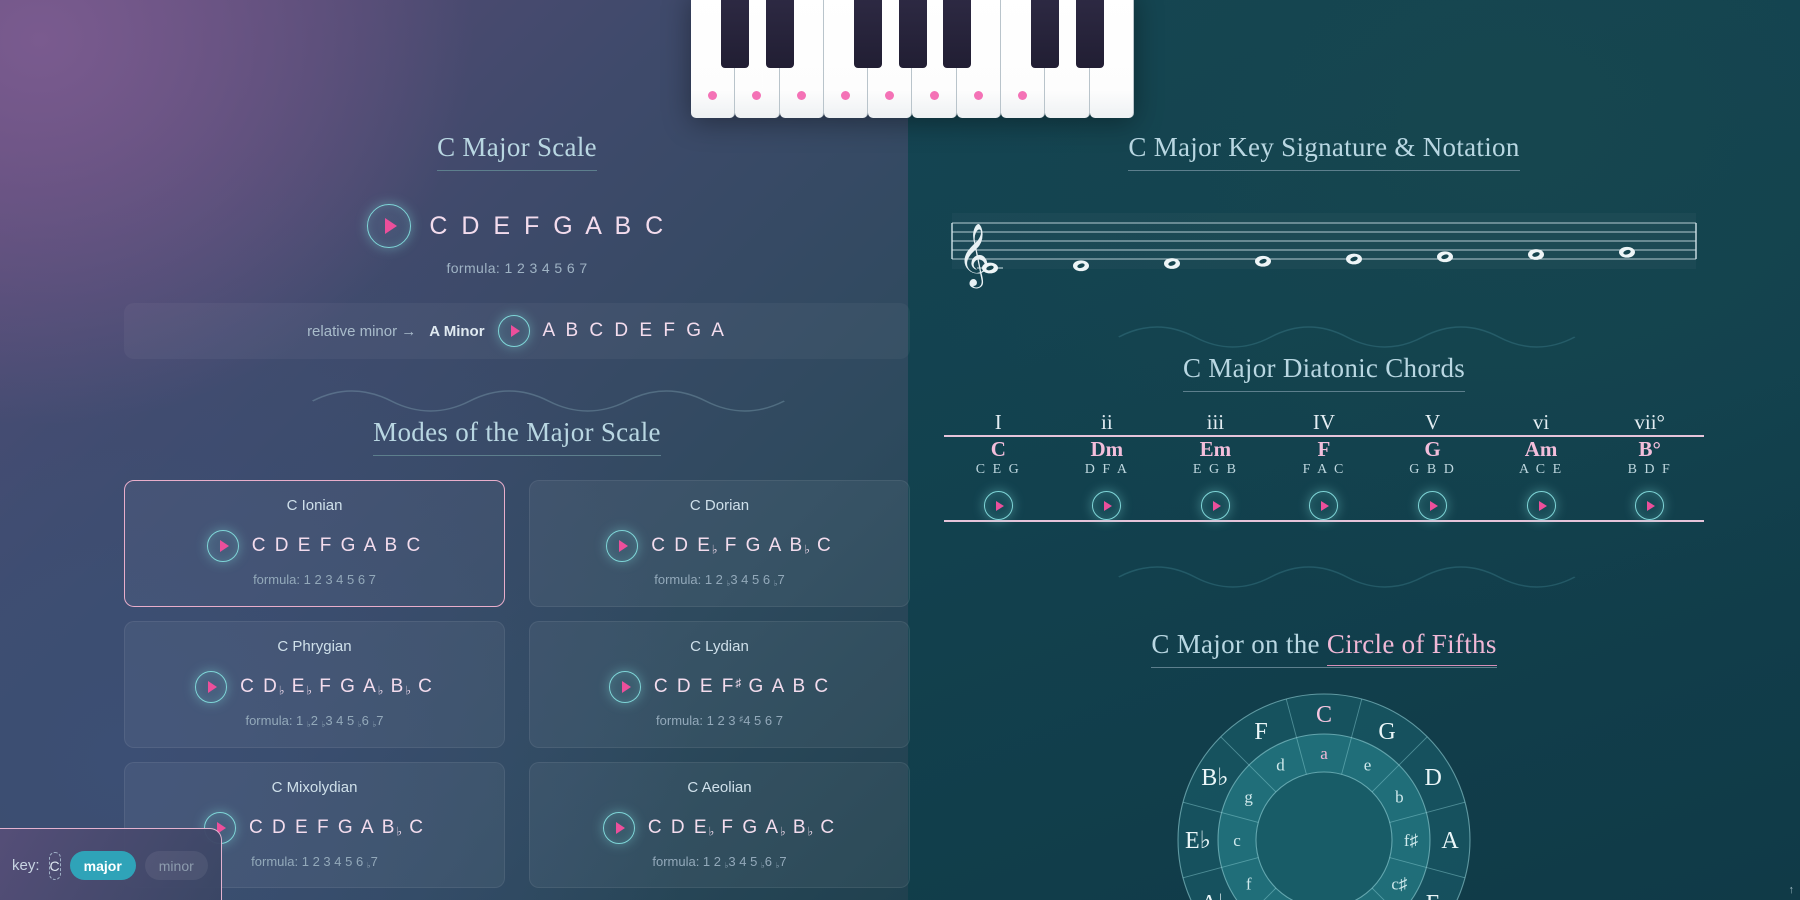 The image size is (1800, 900). What do you see at coordinates (1324, 449) in the screenshot?
I see `chord-name-row-cell: F` at bounding box center [1324, 449].